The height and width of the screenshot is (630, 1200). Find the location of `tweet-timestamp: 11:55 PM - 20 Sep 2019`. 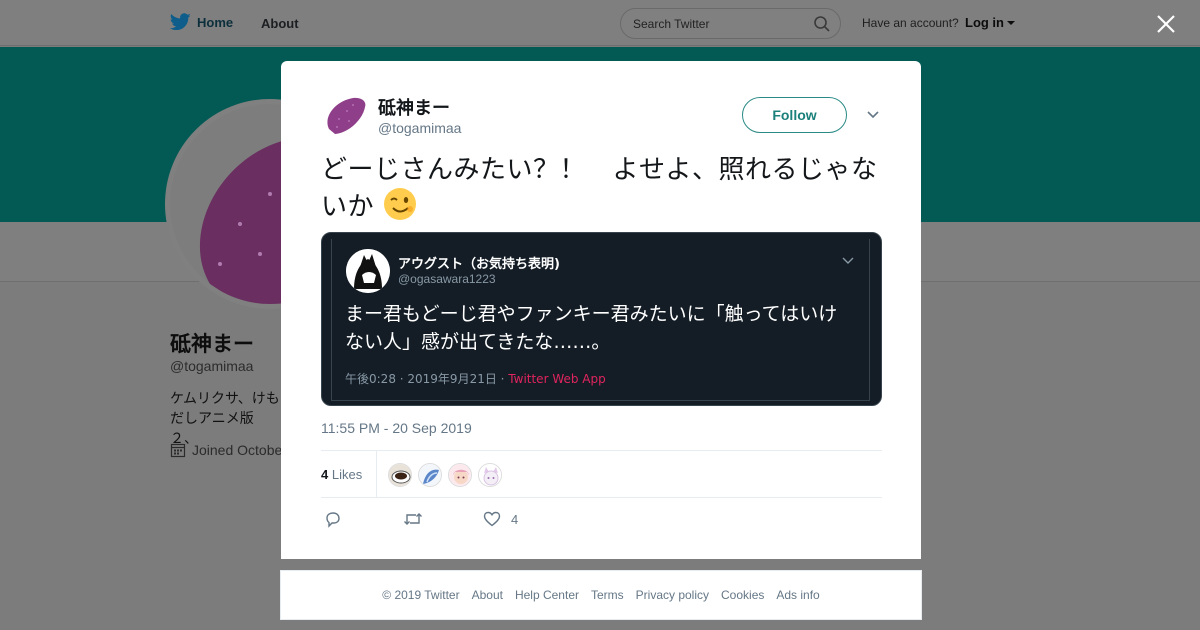

tweet-timestamp: 11:55 PM - 20 Sep 2019 is located at coordinates (396, 428).